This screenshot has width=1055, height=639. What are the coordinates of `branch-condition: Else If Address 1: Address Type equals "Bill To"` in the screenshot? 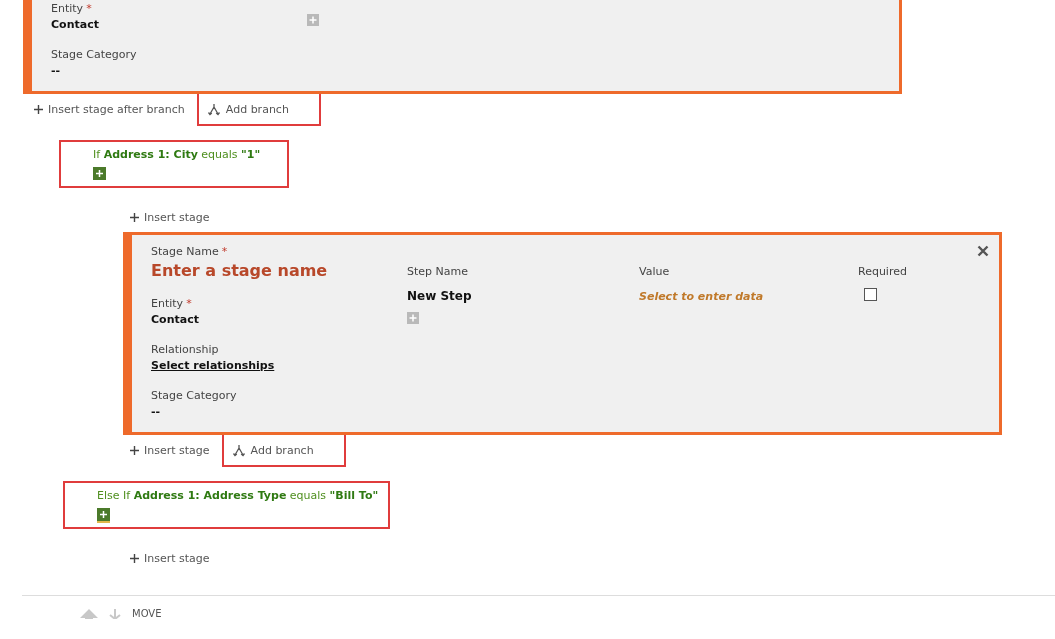 It's located at (227, 505).